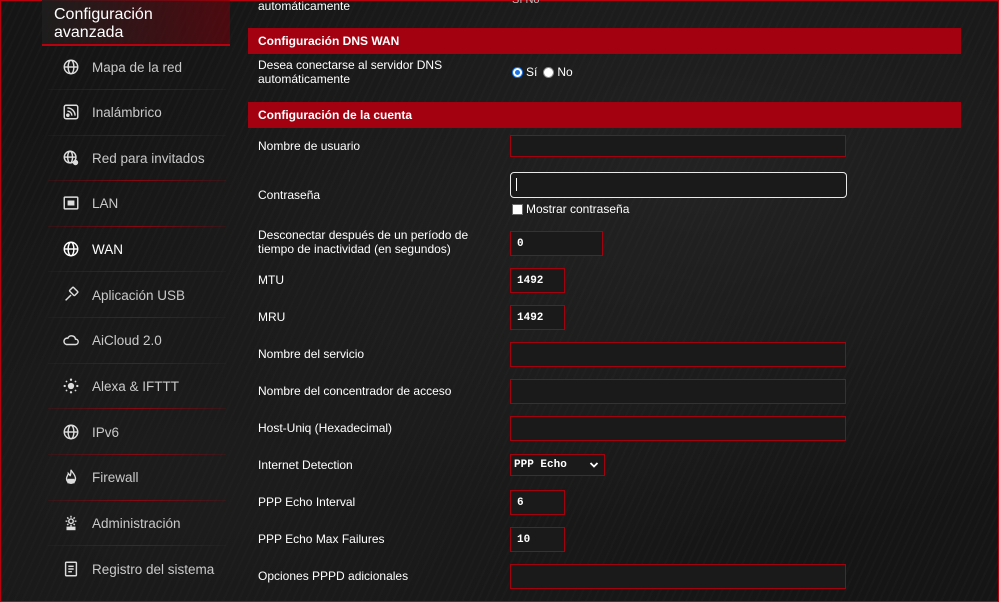  What do you see at coordinates (71, 67) in the screenshot?
I see `globe-icon` at bounding box center [71, 67].